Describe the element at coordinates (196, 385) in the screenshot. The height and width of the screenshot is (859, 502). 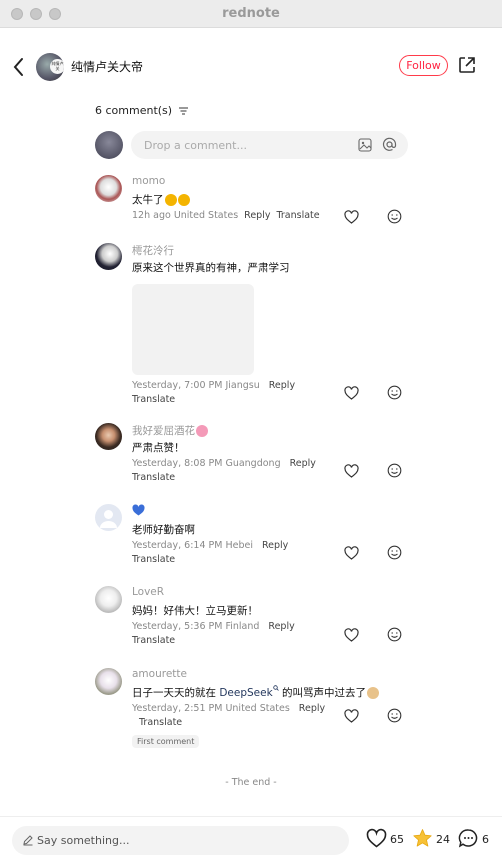
I see `comment-time: Yesterday, 7:00 PM Jiangsu` at that location.